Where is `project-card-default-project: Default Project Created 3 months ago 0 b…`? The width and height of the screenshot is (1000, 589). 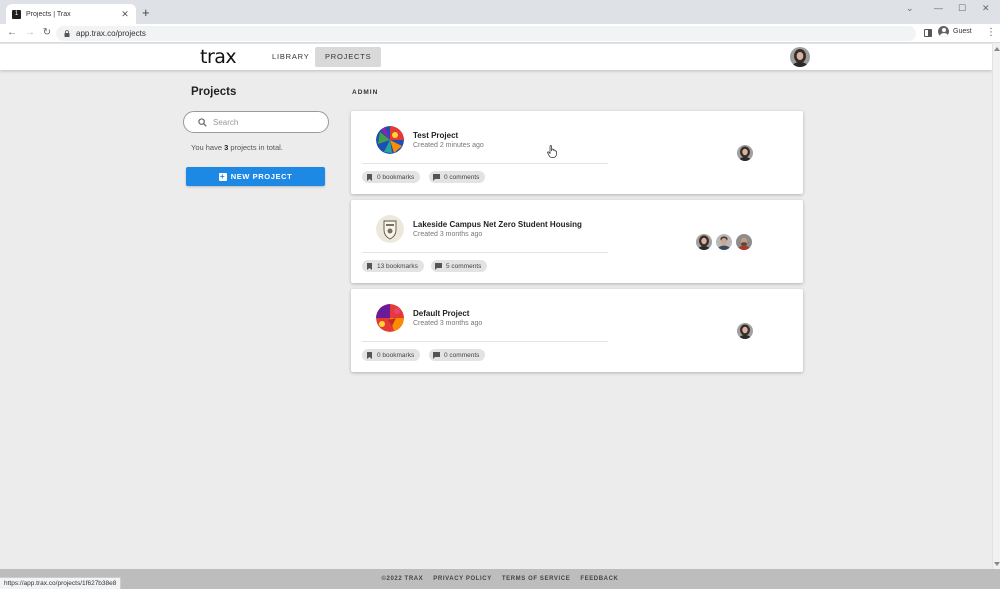 project-card-default-project: Default Project Created 3 months ago 0 b… is located at coordinates (577, 330).